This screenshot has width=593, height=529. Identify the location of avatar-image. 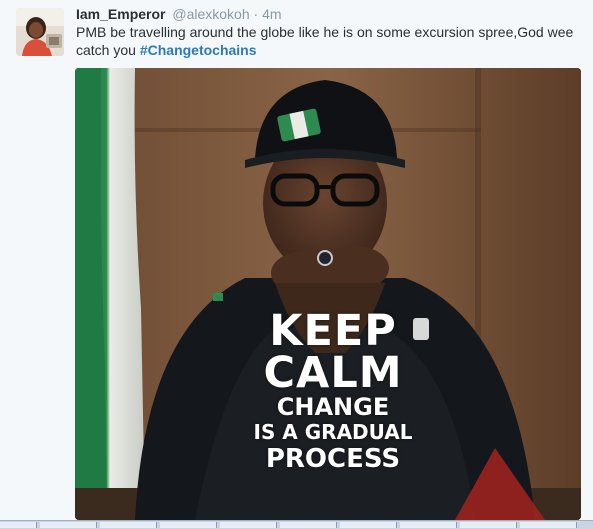
(40, 32).